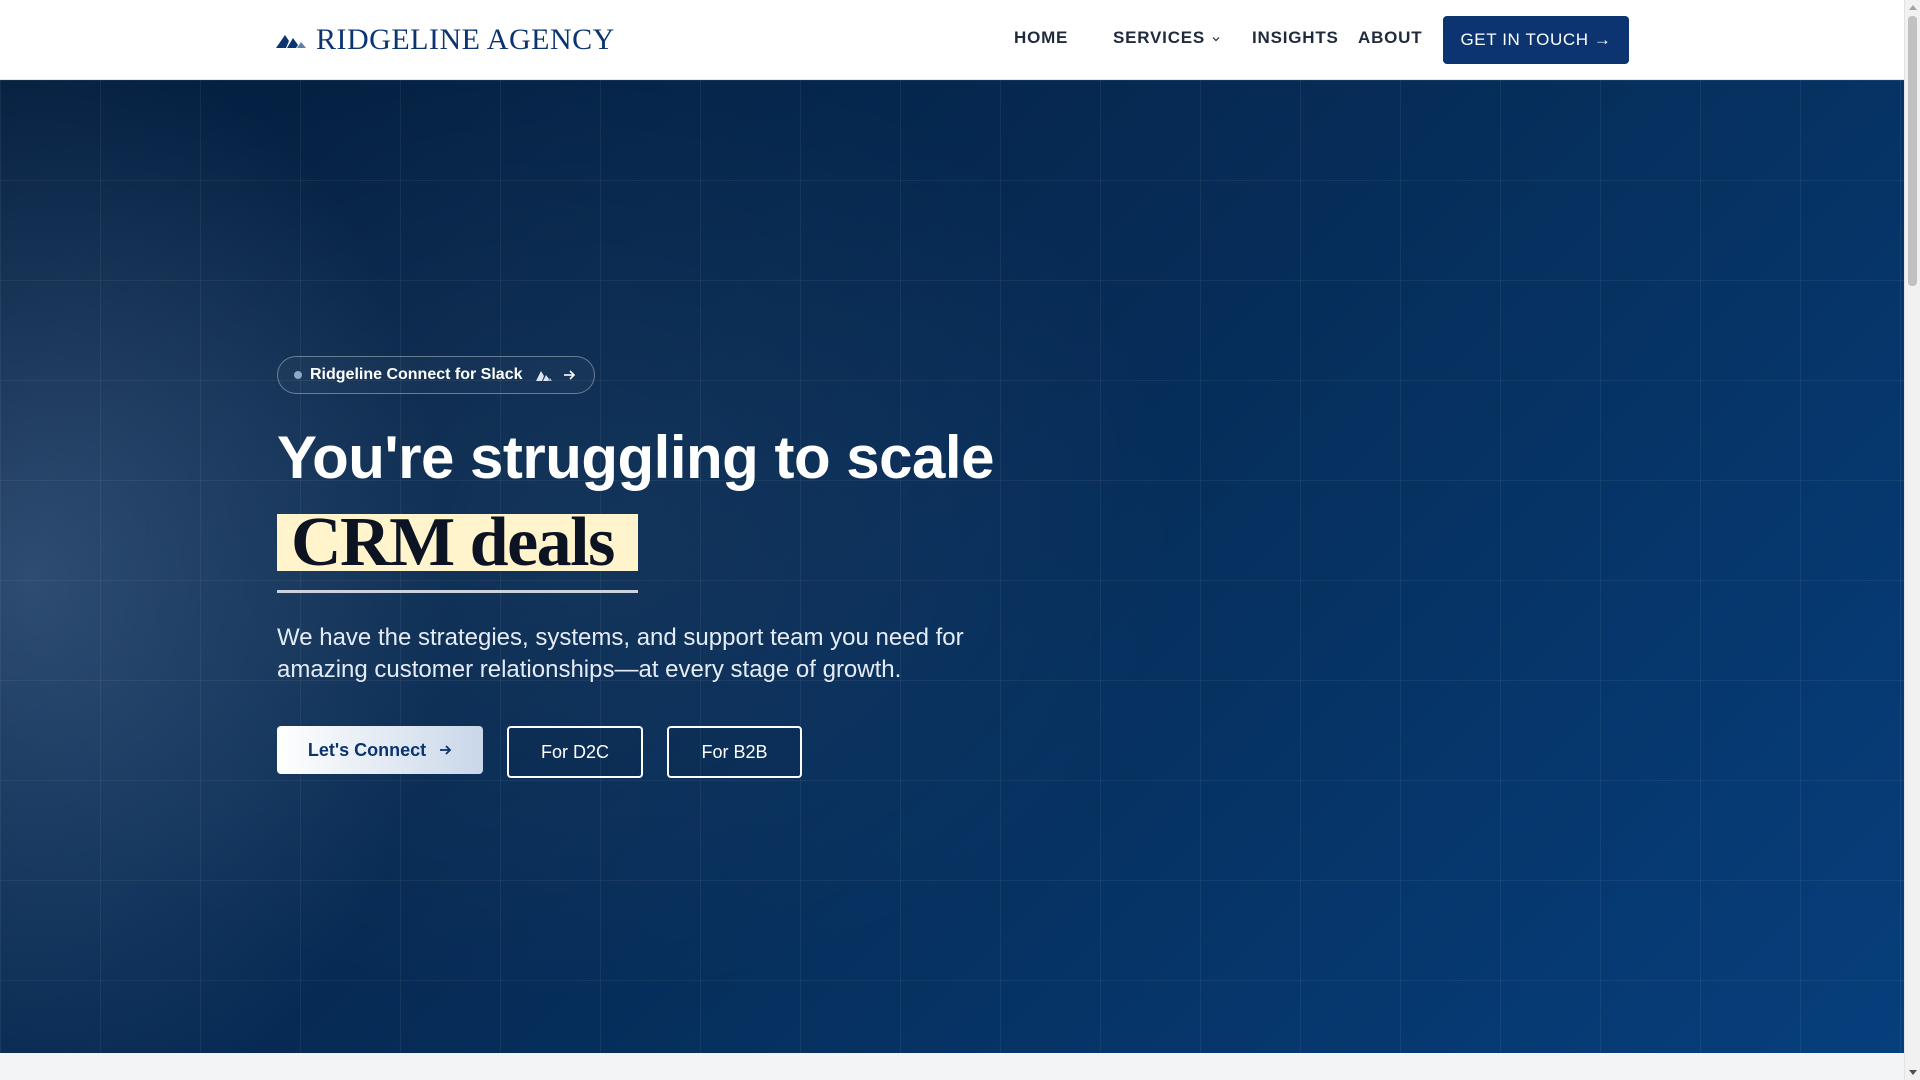  Describe the element at coordinates (1159, 37) in the screenshot. I see `nav-services-label: SERVICES` at that location.